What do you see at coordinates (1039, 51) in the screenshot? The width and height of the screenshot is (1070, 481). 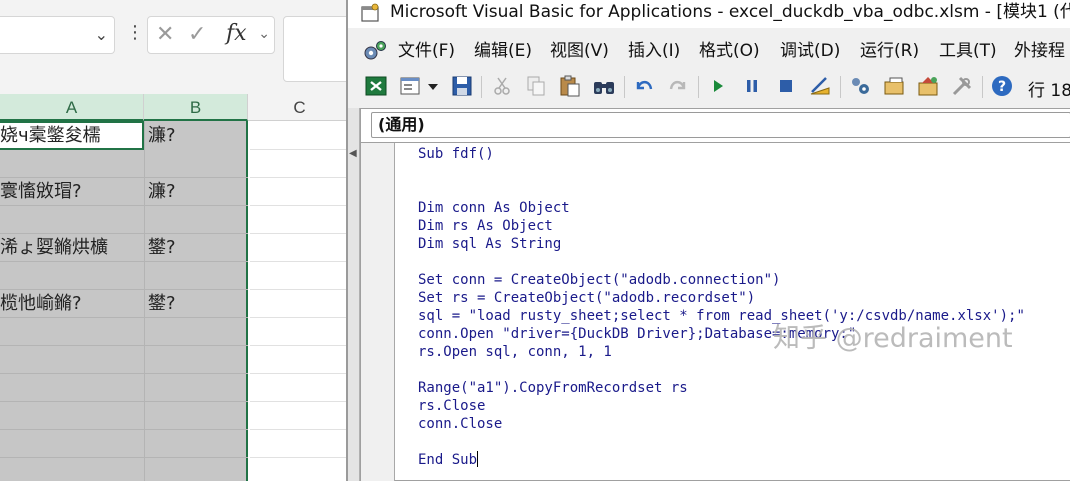 I see `menu-addins: 外接程` at bounding box center [1039, 51].